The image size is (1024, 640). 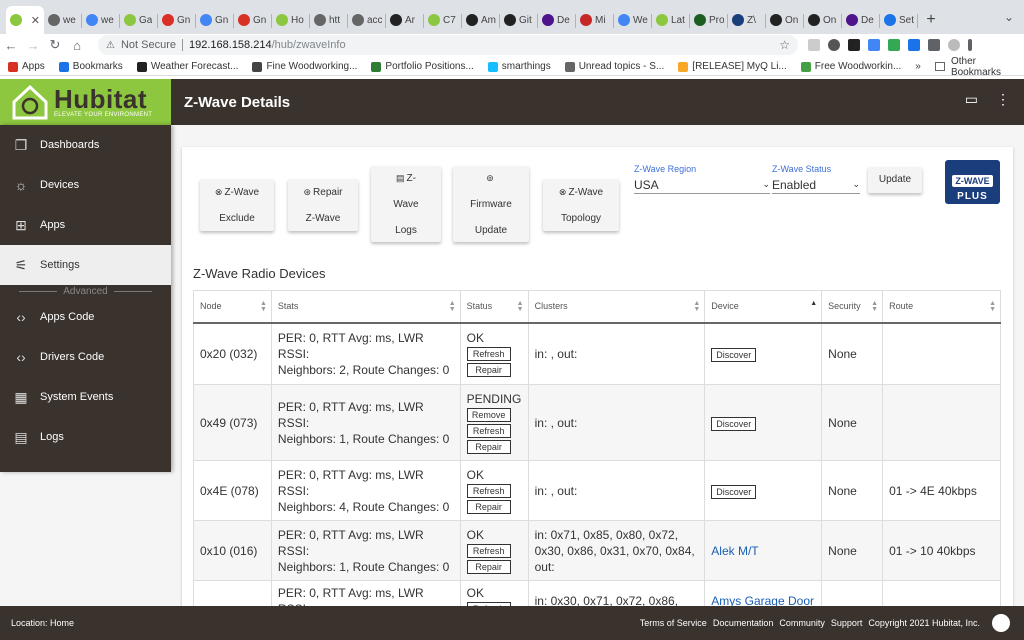 I want to click on zwave-topology-button: ⊗ Z-Wave Topology, so click(x=581, y=205).